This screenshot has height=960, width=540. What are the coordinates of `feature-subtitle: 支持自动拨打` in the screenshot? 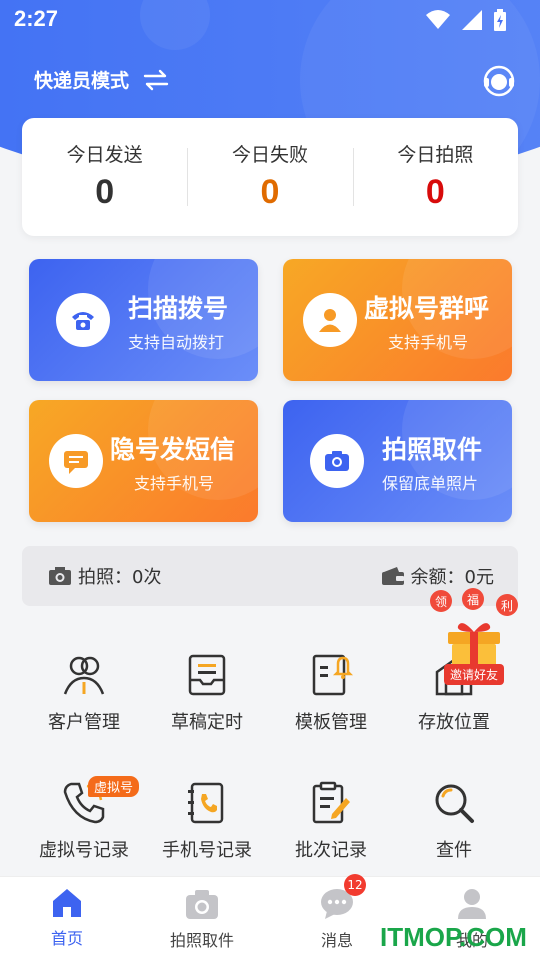 It's located at (176, 342).